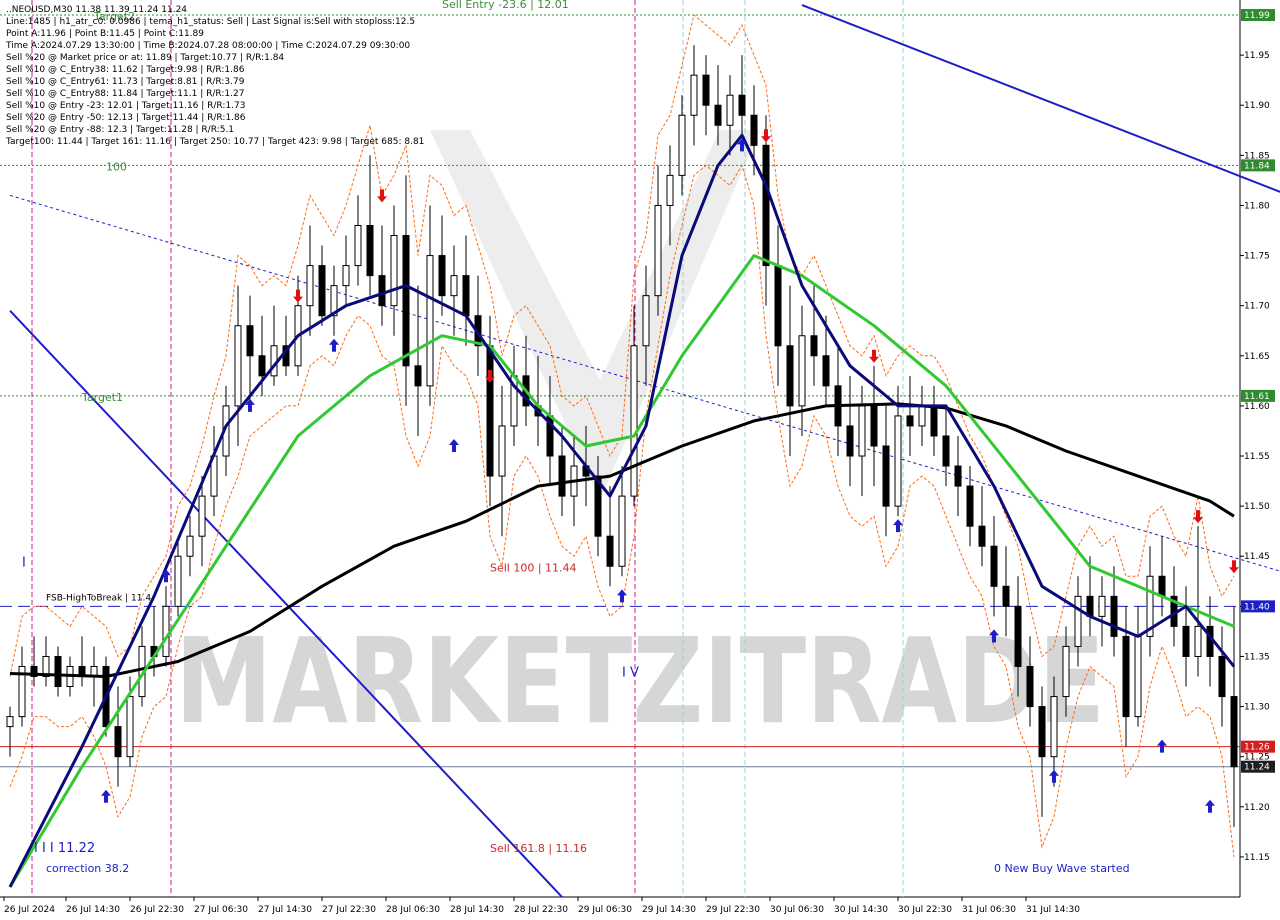 This screenshot has height=920, width=1280. What do you see at coordinates (477, 910) in the screenshot?
I see `x-tick-label: 28 Jul 14:30` at bounding box center [477, 910].